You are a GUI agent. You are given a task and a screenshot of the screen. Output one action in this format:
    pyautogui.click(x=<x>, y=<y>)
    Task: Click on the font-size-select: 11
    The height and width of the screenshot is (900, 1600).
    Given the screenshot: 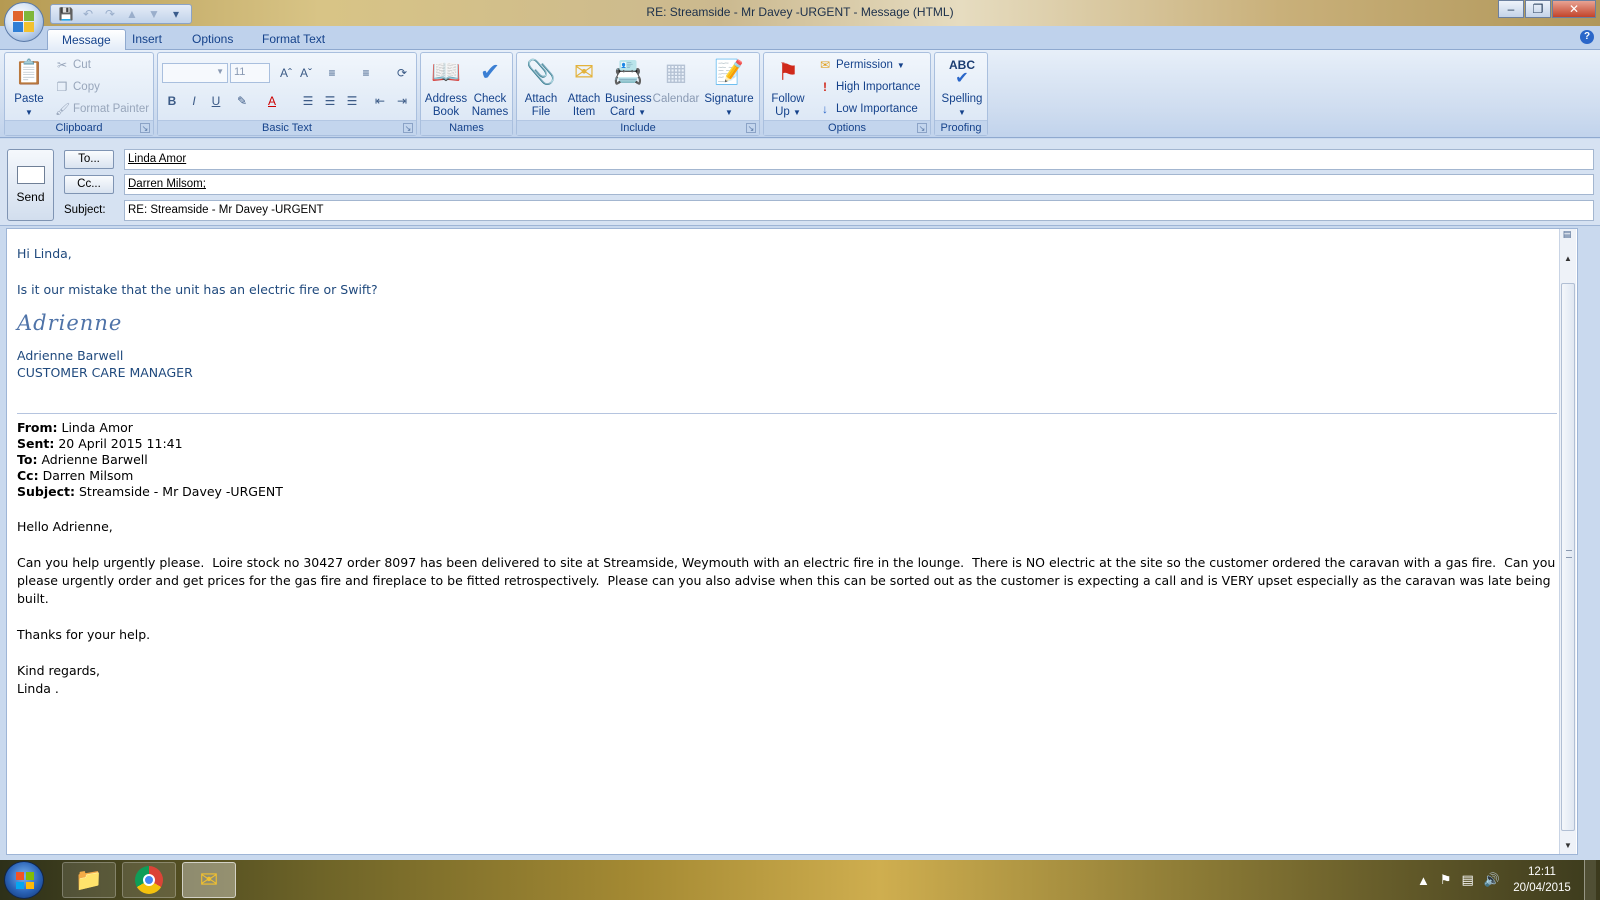 What is the action you would take?
    pyautogui.click(x=250, y=73)
    